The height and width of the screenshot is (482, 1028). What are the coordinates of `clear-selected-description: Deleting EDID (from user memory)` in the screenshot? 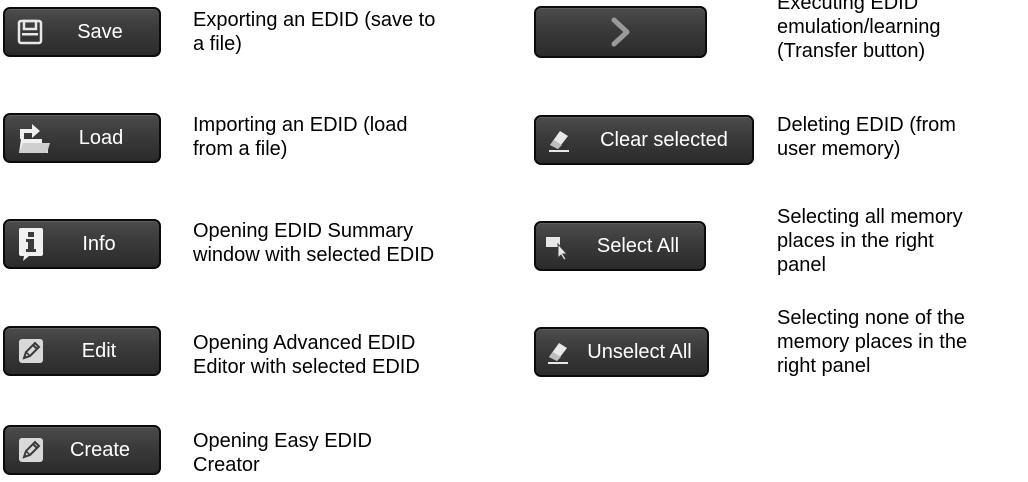 It's located at (866, 137).